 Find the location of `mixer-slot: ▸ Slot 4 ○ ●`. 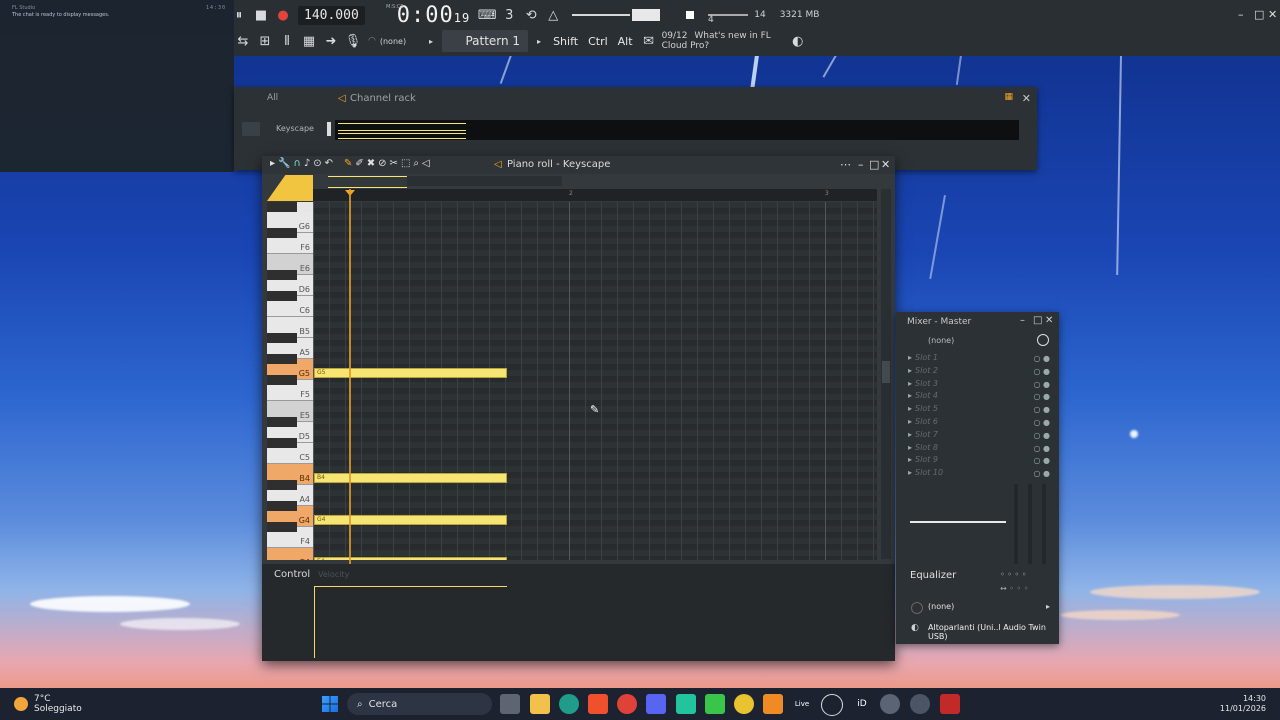

mixer-slot: ▸ Slot 4 ○ ● is located at coordinates (983, 397).